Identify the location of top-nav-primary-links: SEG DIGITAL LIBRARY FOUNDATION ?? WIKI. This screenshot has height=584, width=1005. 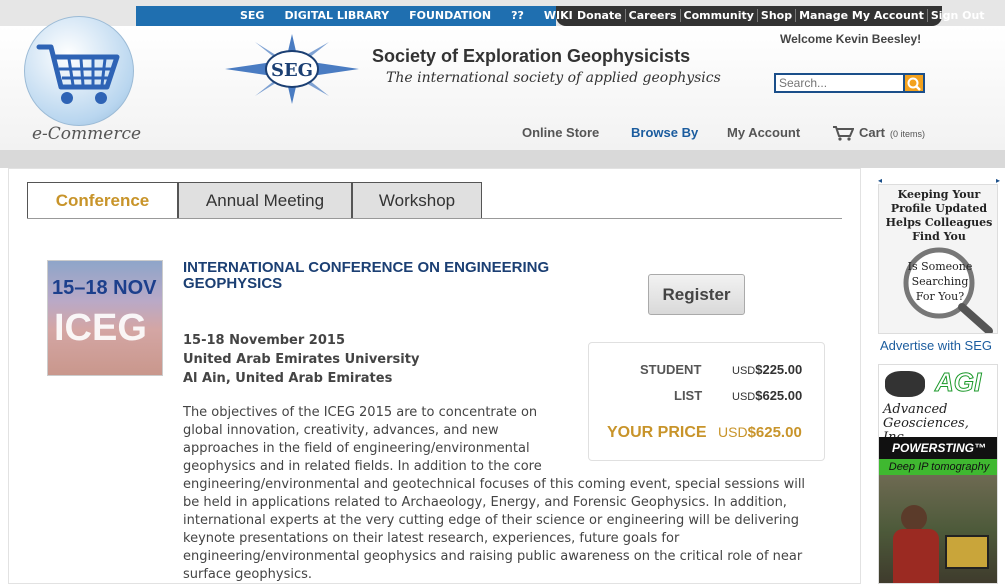
(406, 15).